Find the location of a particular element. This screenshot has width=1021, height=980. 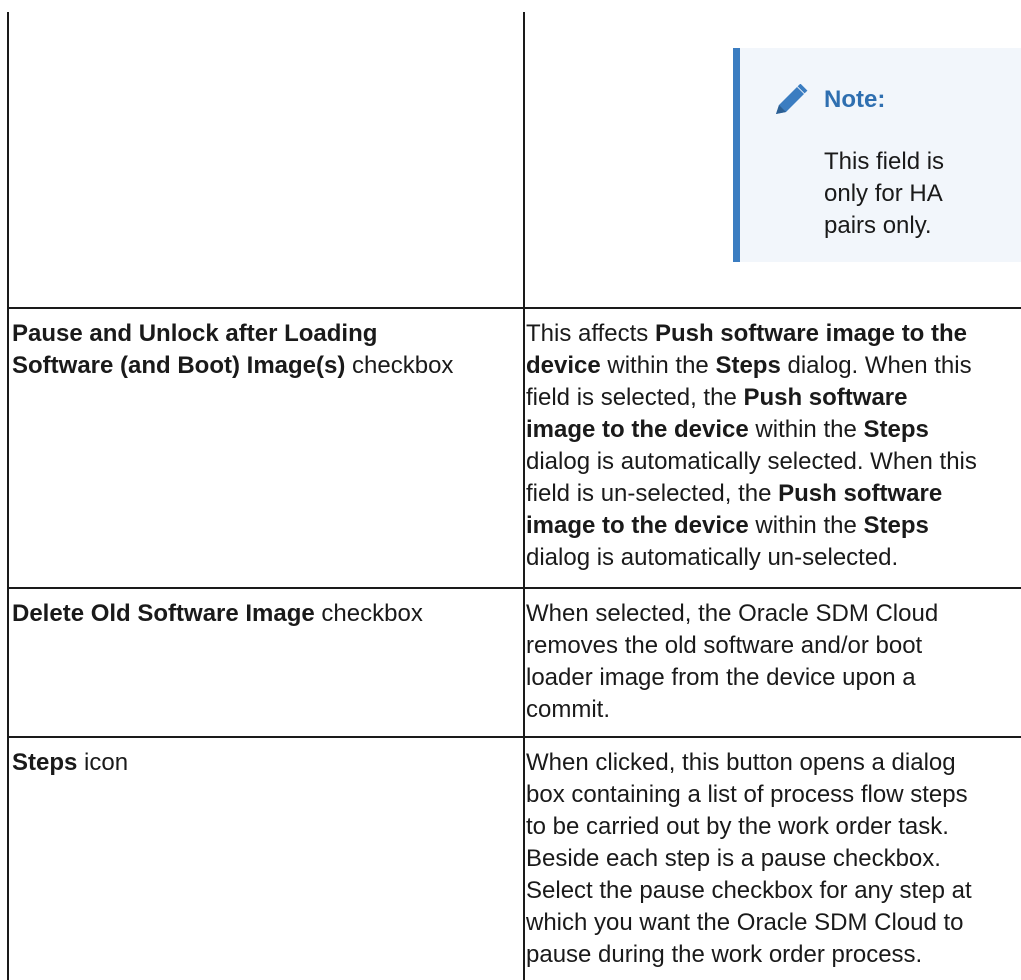

note-body: This field is only for HA pairs only. is located at coordinates (922, 194).